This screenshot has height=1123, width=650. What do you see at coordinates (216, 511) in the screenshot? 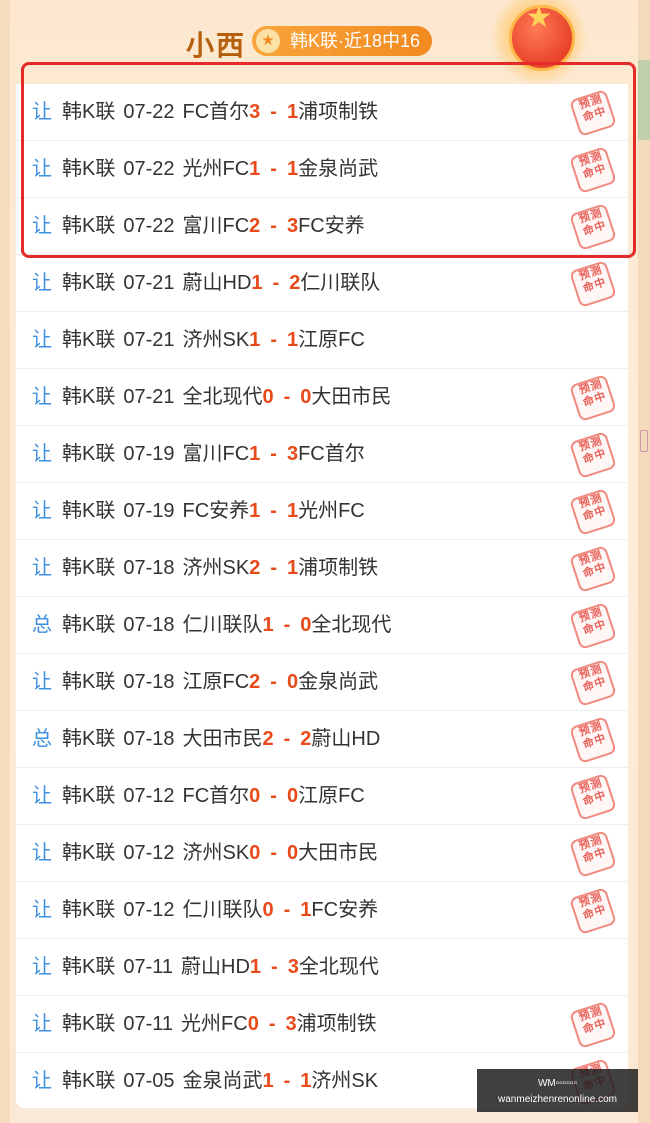
I see `home-team: FC安养` at bounding box center [216, 511].